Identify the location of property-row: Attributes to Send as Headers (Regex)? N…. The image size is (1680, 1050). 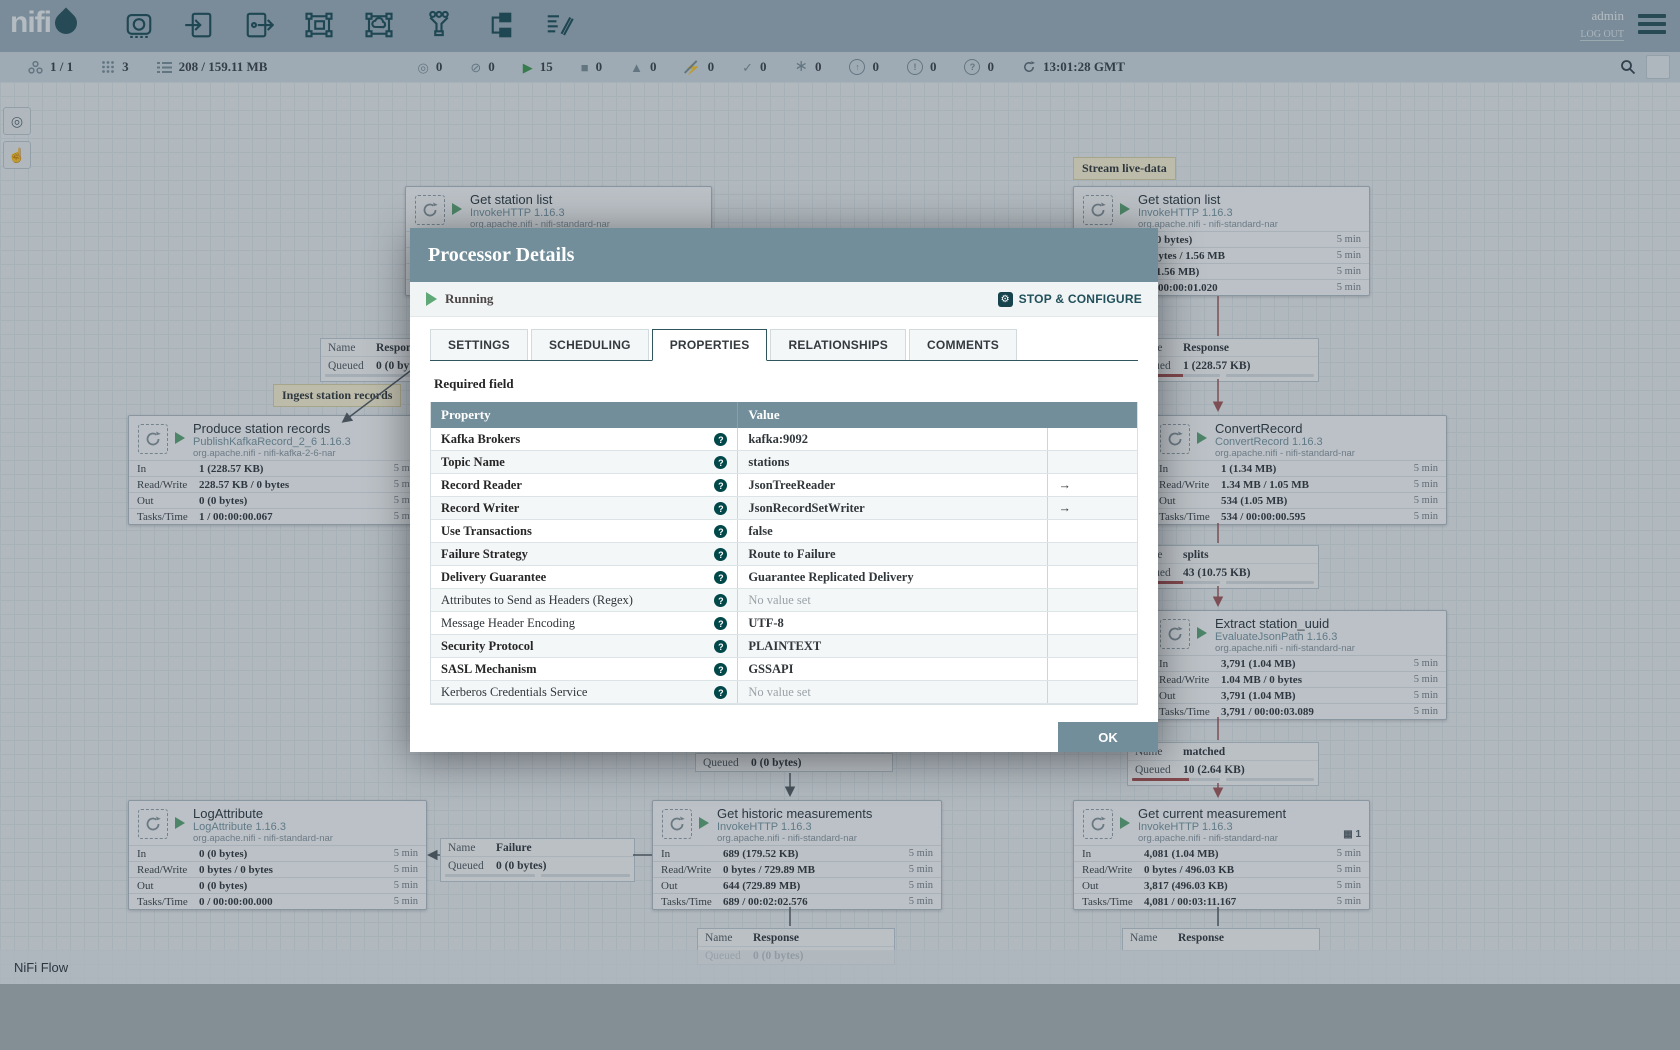
(784, 600).